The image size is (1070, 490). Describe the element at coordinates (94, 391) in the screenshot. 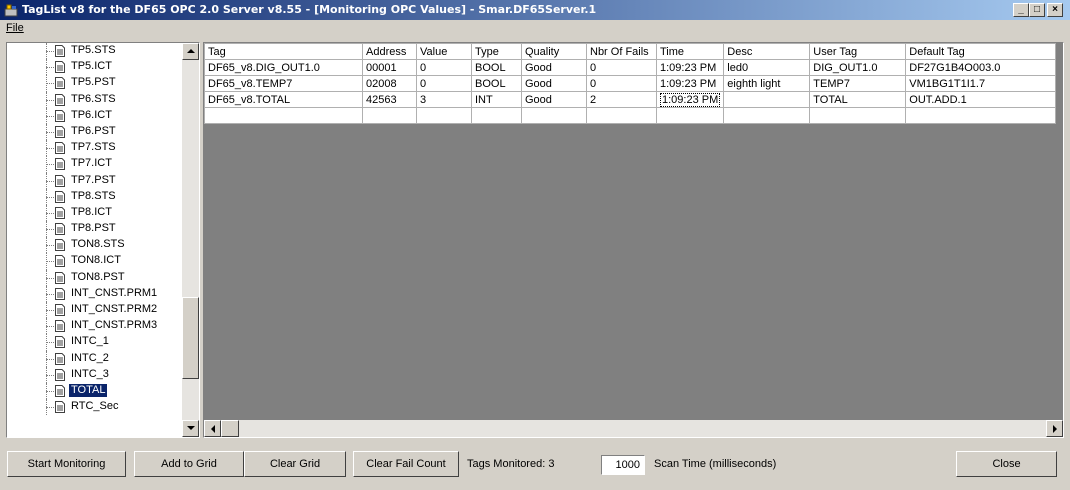

I see `tree-item: TOTAL` at that location.